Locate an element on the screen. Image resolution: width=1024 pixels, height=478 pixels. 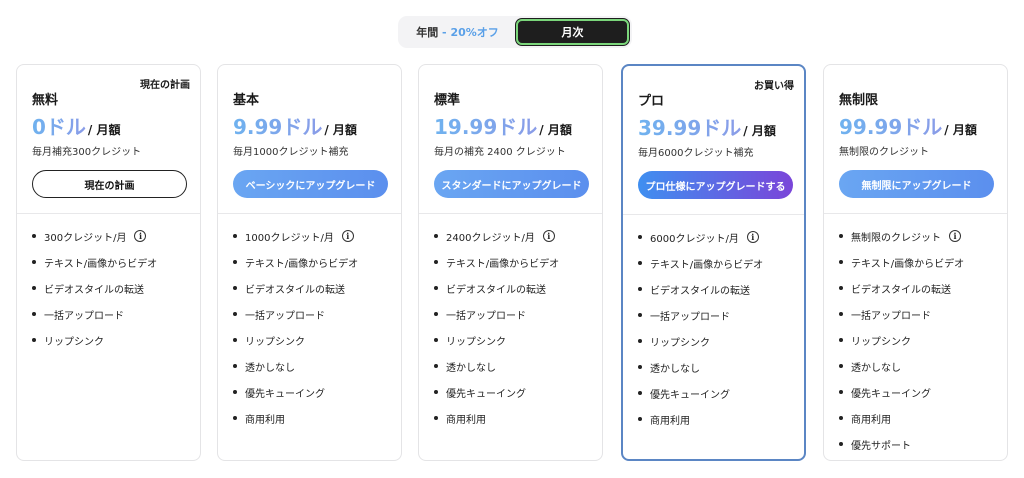
feature-label: 6000クレジット/月 is located at coordinates (694, 239).